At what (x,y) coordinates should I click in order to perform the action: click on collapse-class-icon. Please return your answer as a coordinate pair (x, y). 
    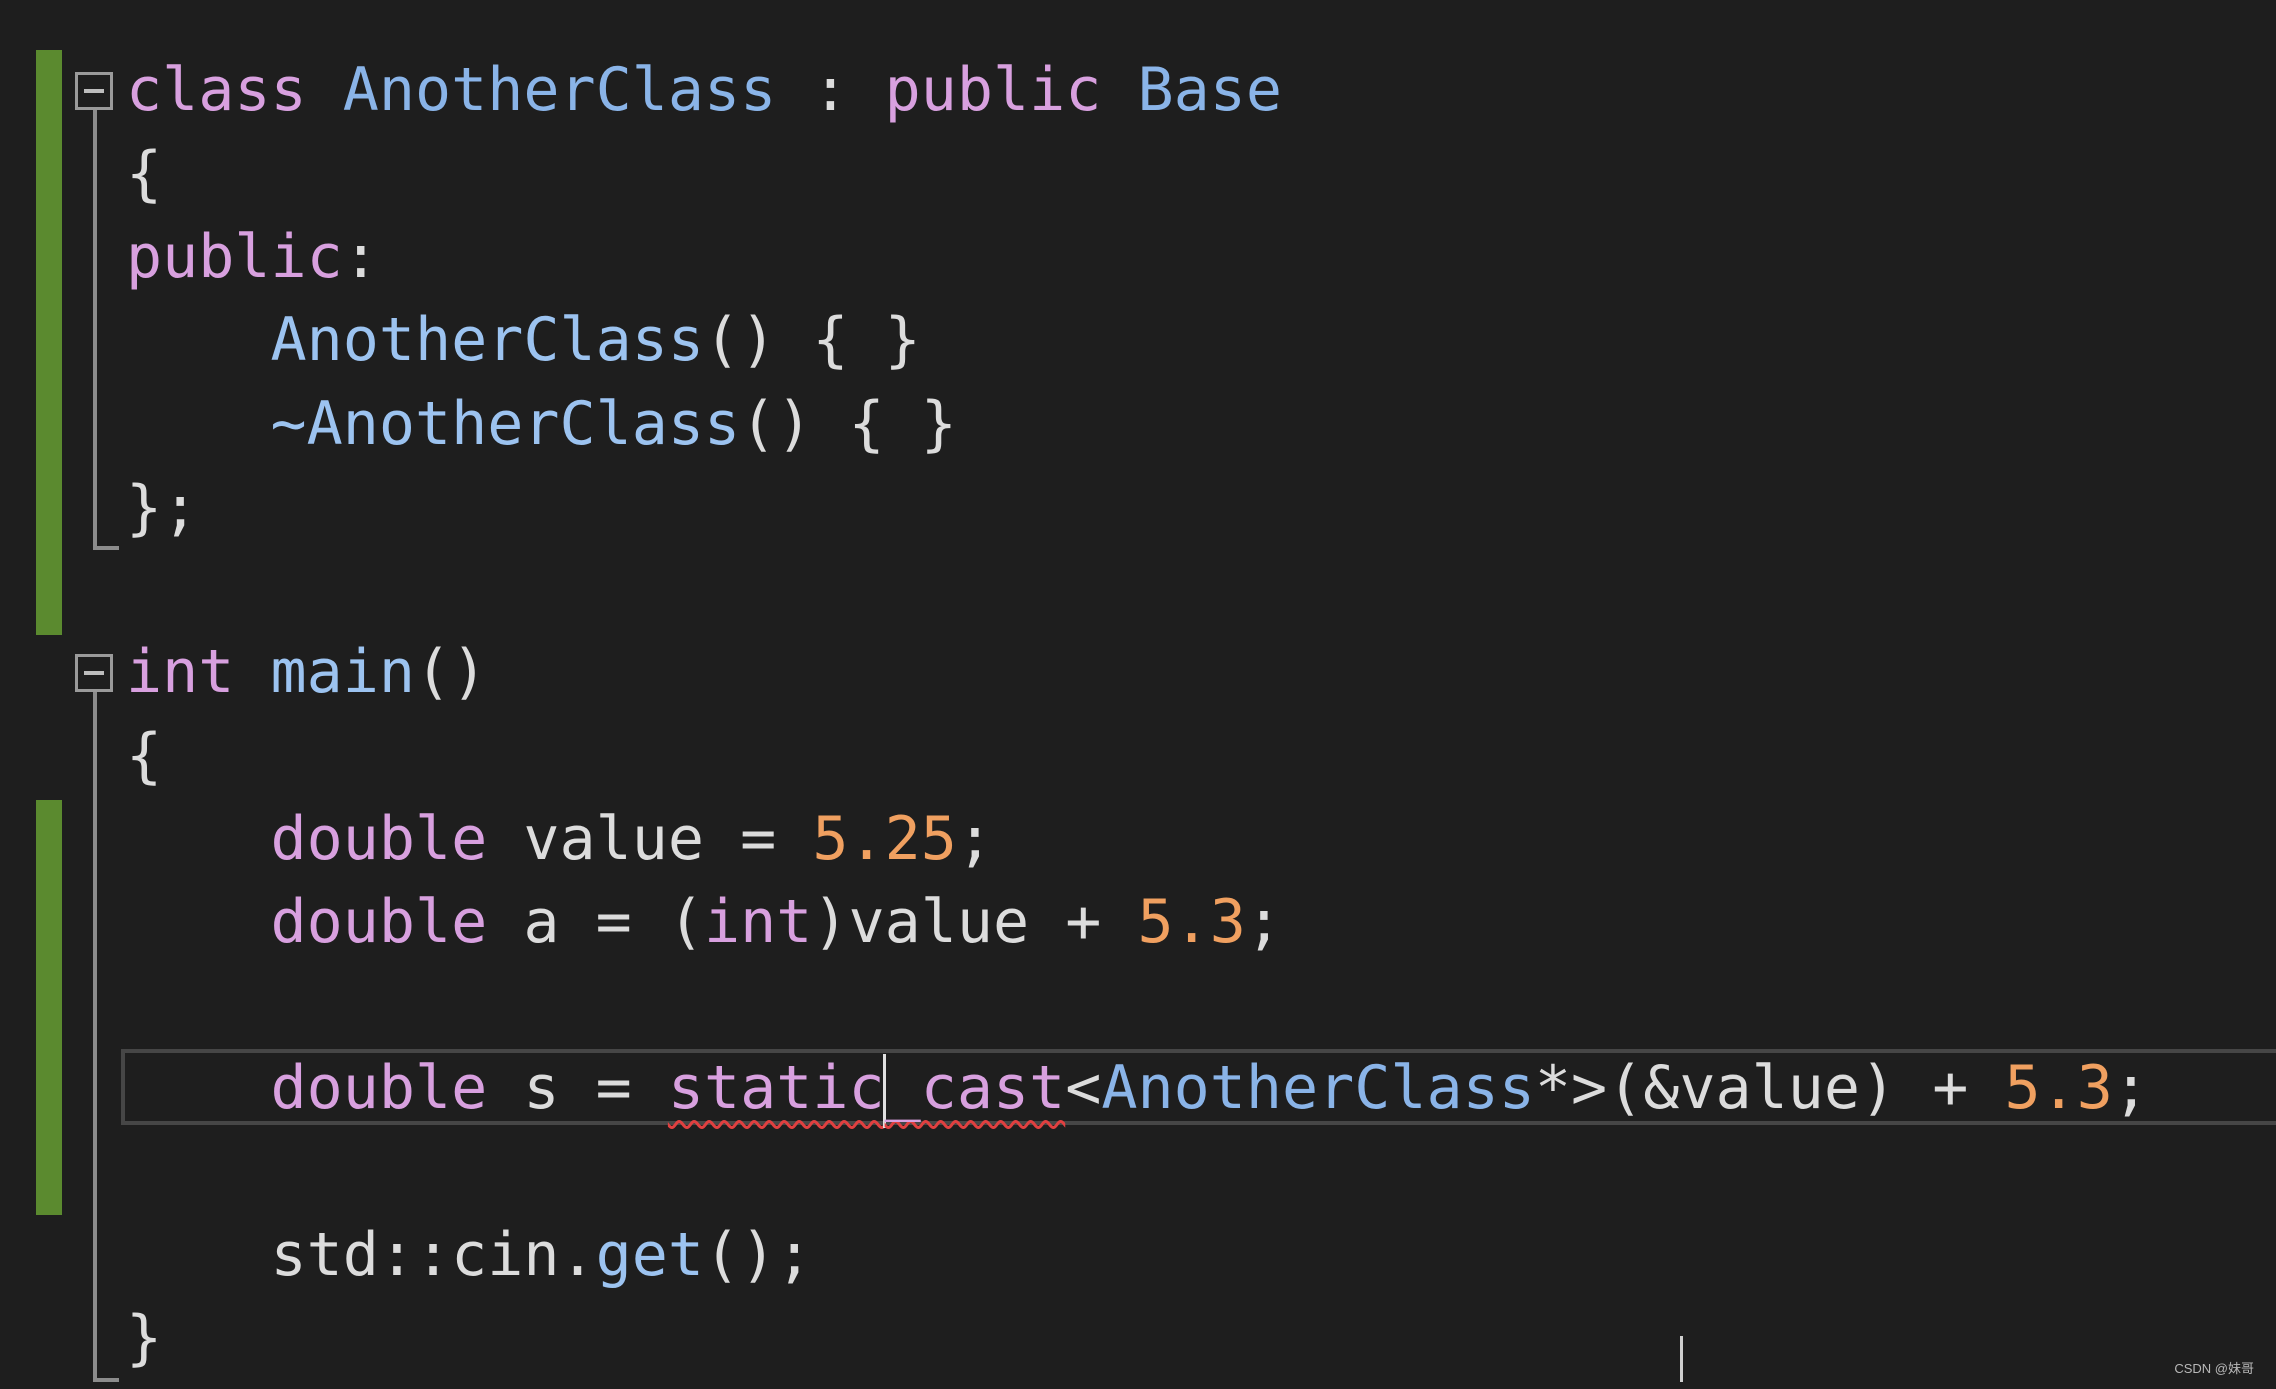
    Looking at the image, I should click on (94, 91).